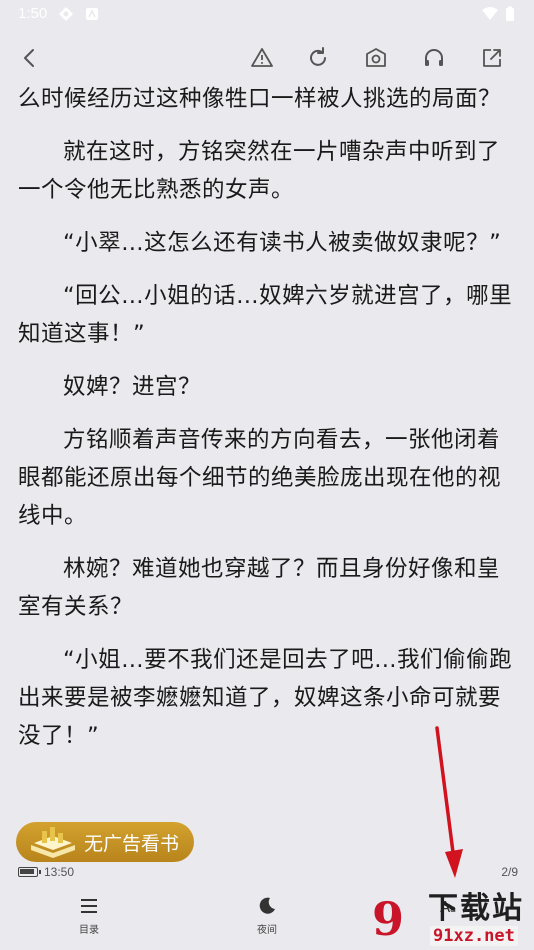 The image size is (534, 950). I want to click on camera-icon, so click(376, 57).